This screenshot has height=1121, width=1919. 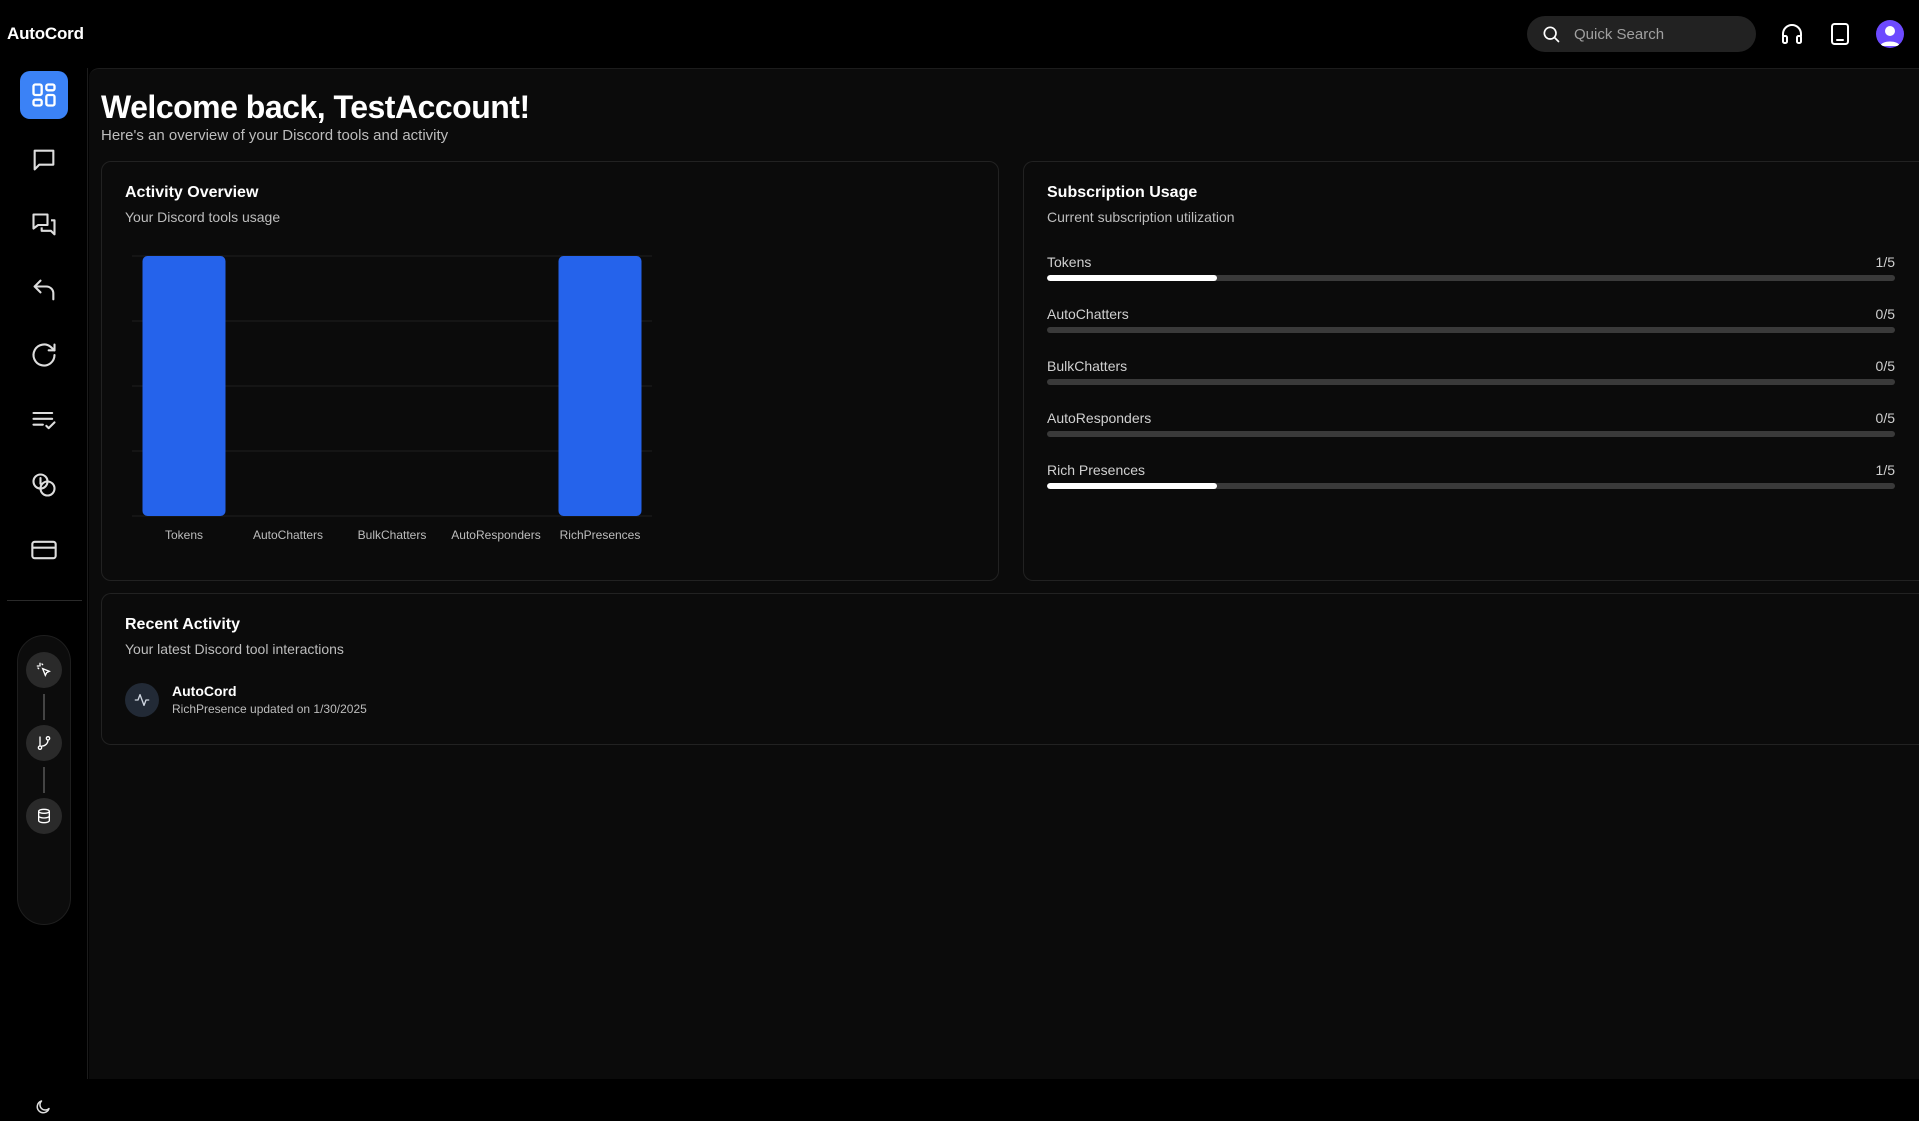 I want to click on activity-pulse-icon, so click(x=142, y=700).